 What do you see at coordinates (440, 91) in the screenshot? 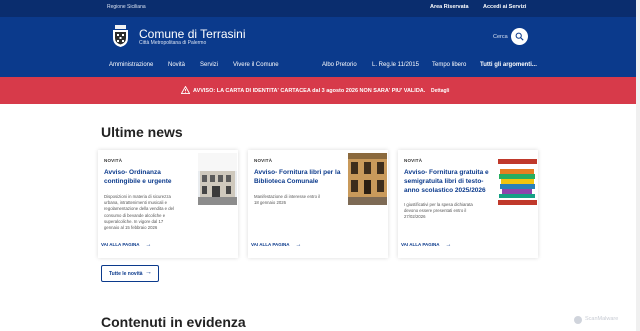
I see `alert-details-link: Dettagli` at bounding box center [440, 91].